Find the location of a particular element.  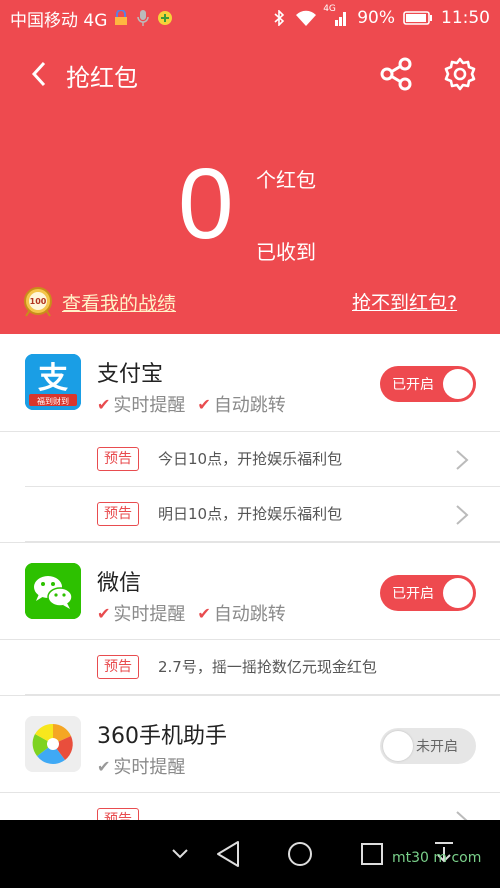

page-title: 抢红包 is located at coordinates (102, 78).